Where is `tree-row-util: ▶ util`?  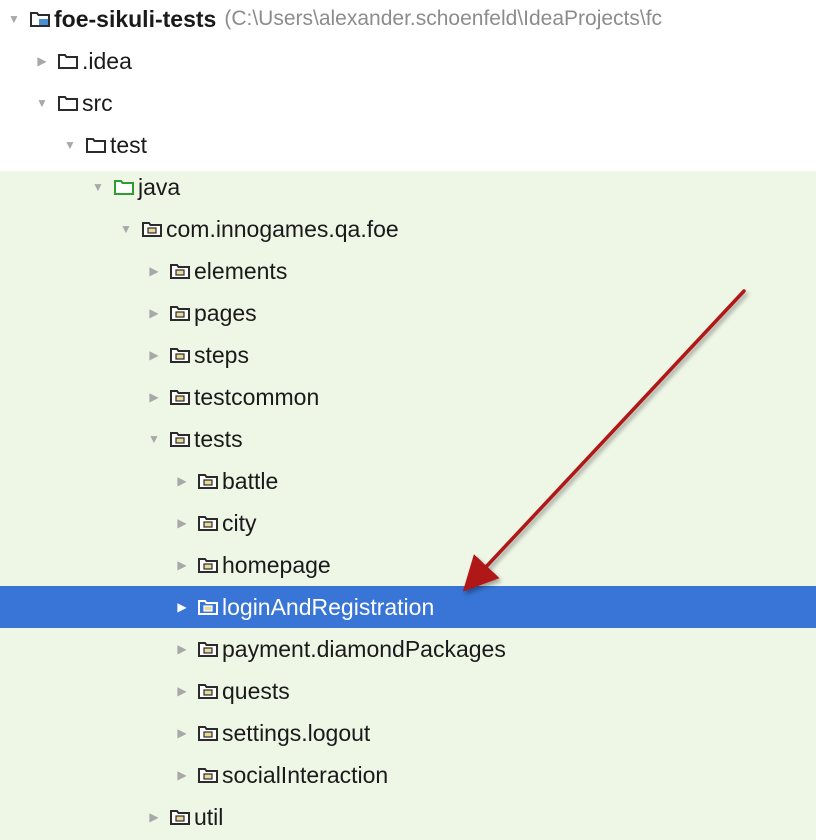
tree-row-util: ▶ util is located at coordinates (408, 817).